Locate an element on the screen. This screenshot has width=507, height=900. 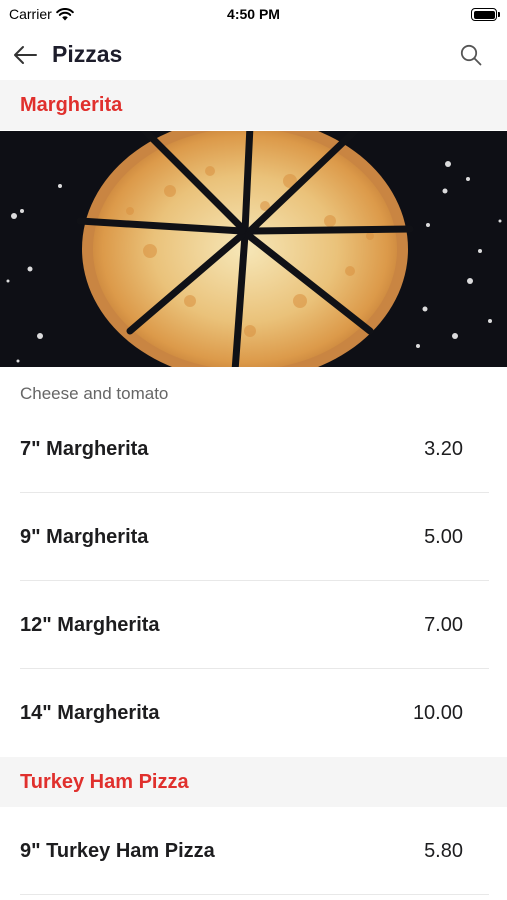
search-button is located at coordinates (471, 55).